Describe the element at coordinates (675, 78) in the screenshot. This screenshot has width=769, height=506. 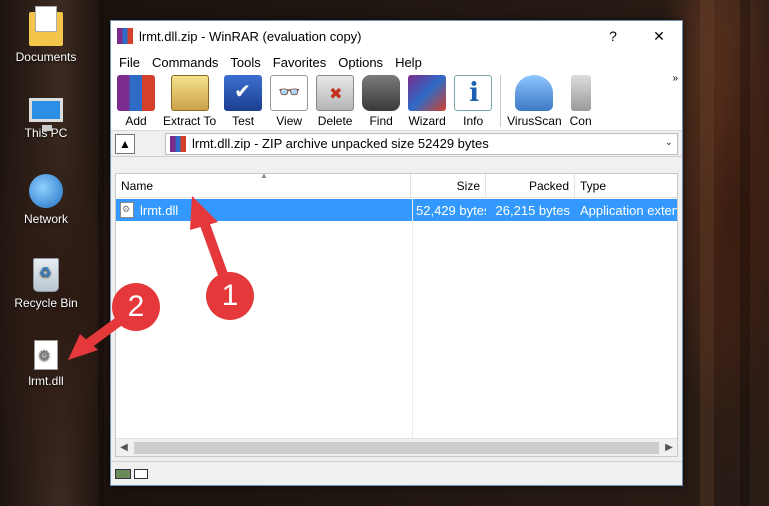
I see `toolbar-overflow-chevron: »` at that location.